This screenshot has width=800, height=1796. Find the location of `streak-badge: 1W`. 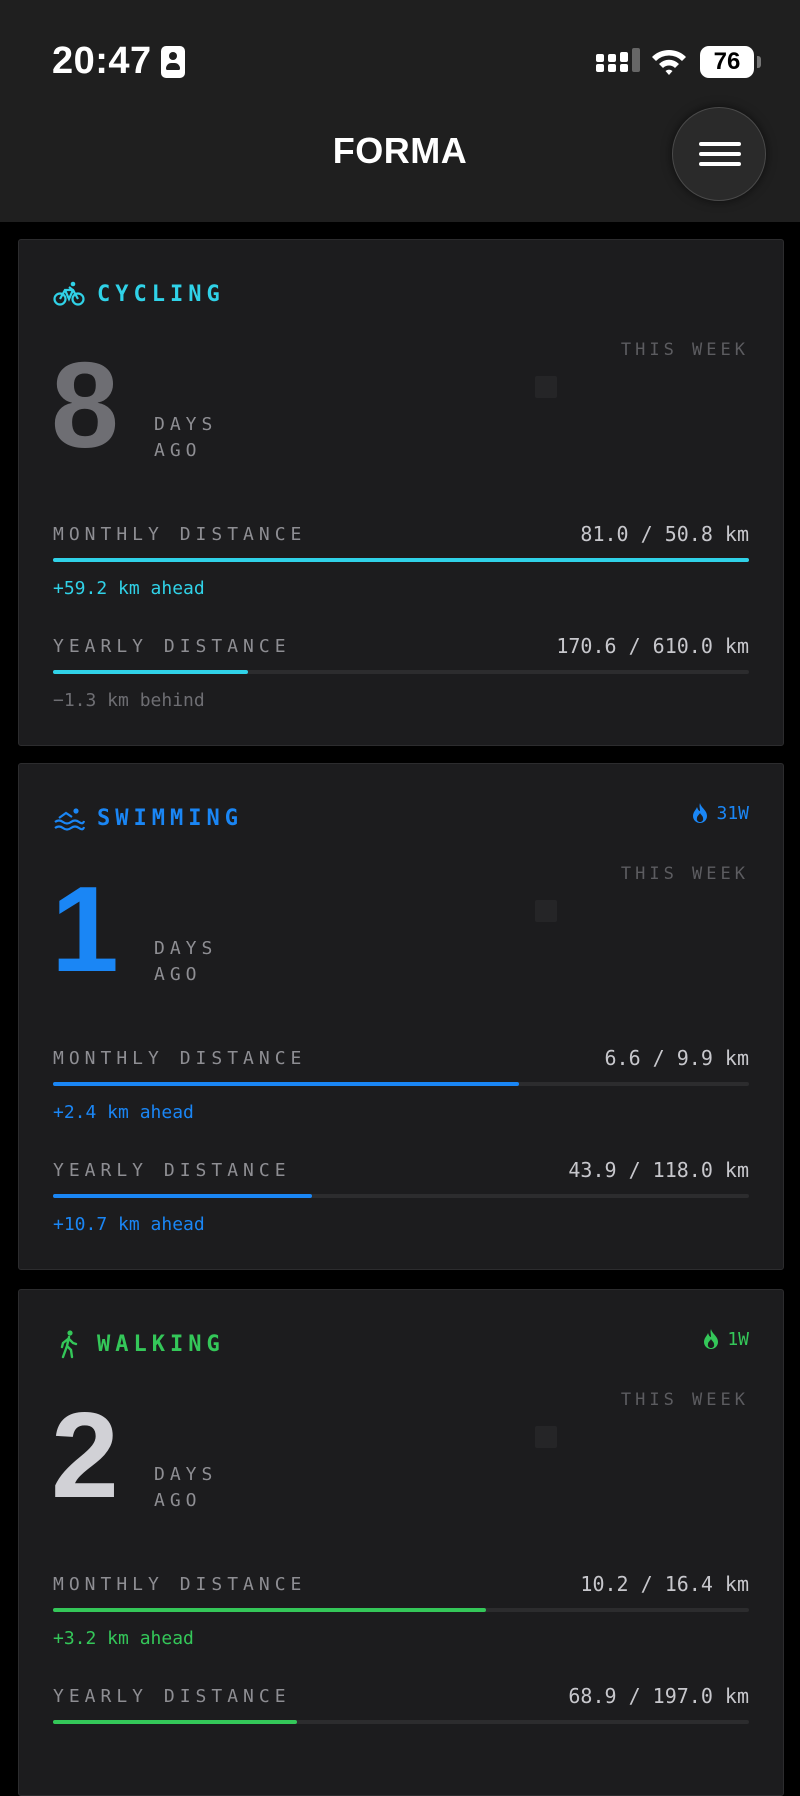

streak-badge: 1W is located at coordinates (725, 1339).